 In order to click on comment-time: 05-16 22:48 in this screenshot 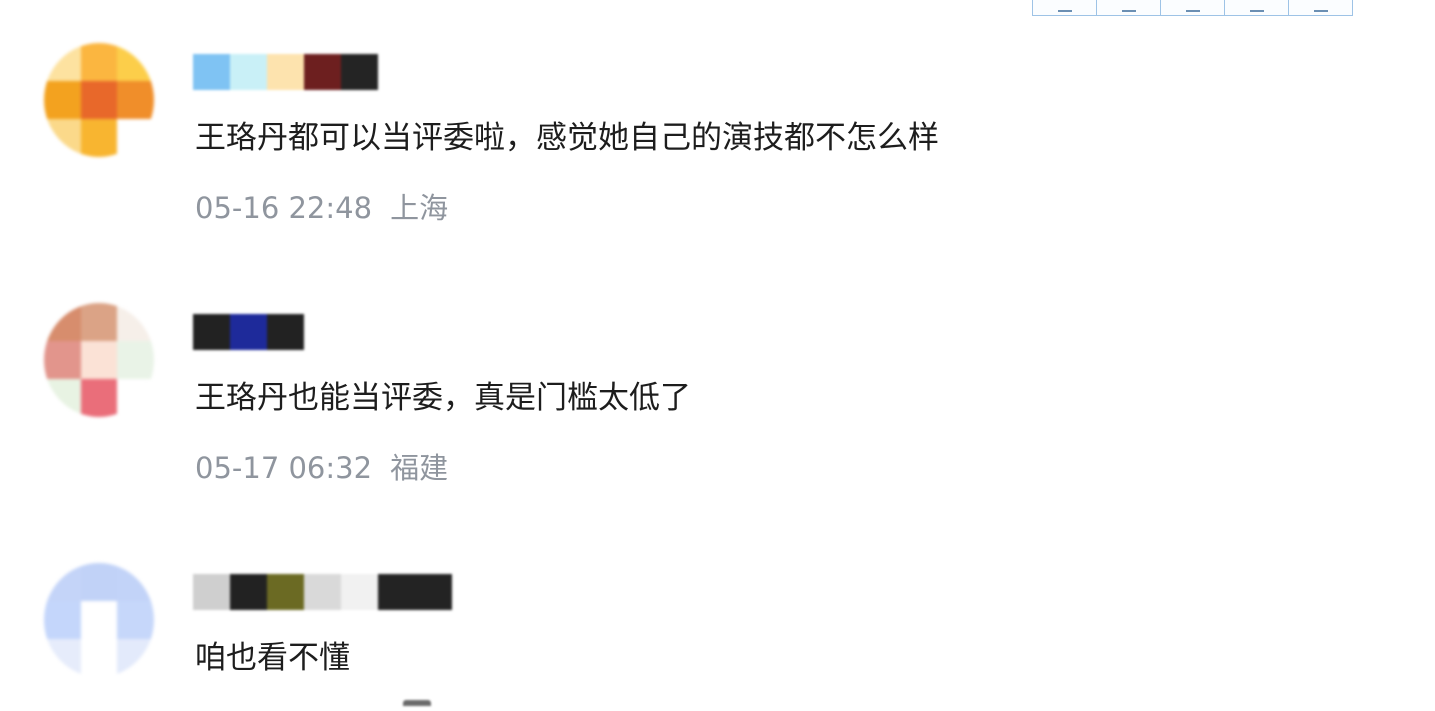, I will do `click(284, 208)`.